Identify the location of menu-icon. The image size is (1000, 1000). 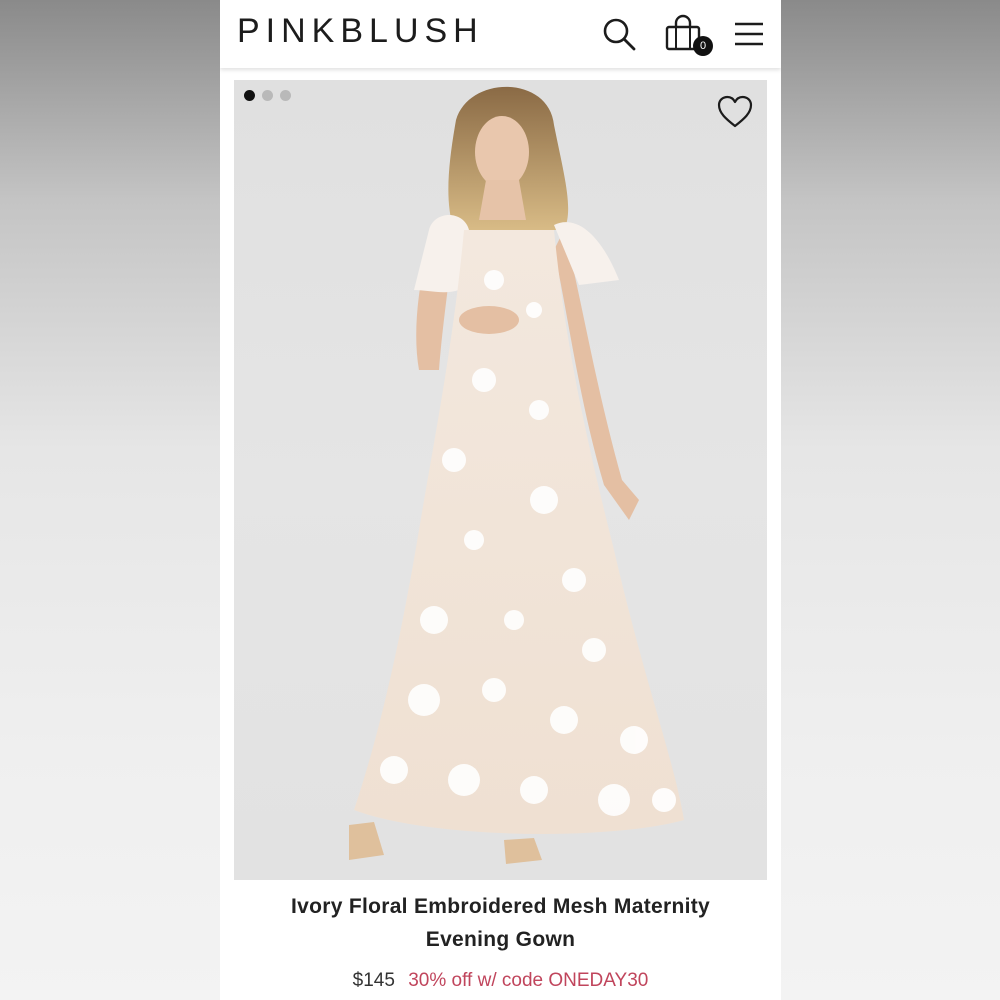
(749, 34).